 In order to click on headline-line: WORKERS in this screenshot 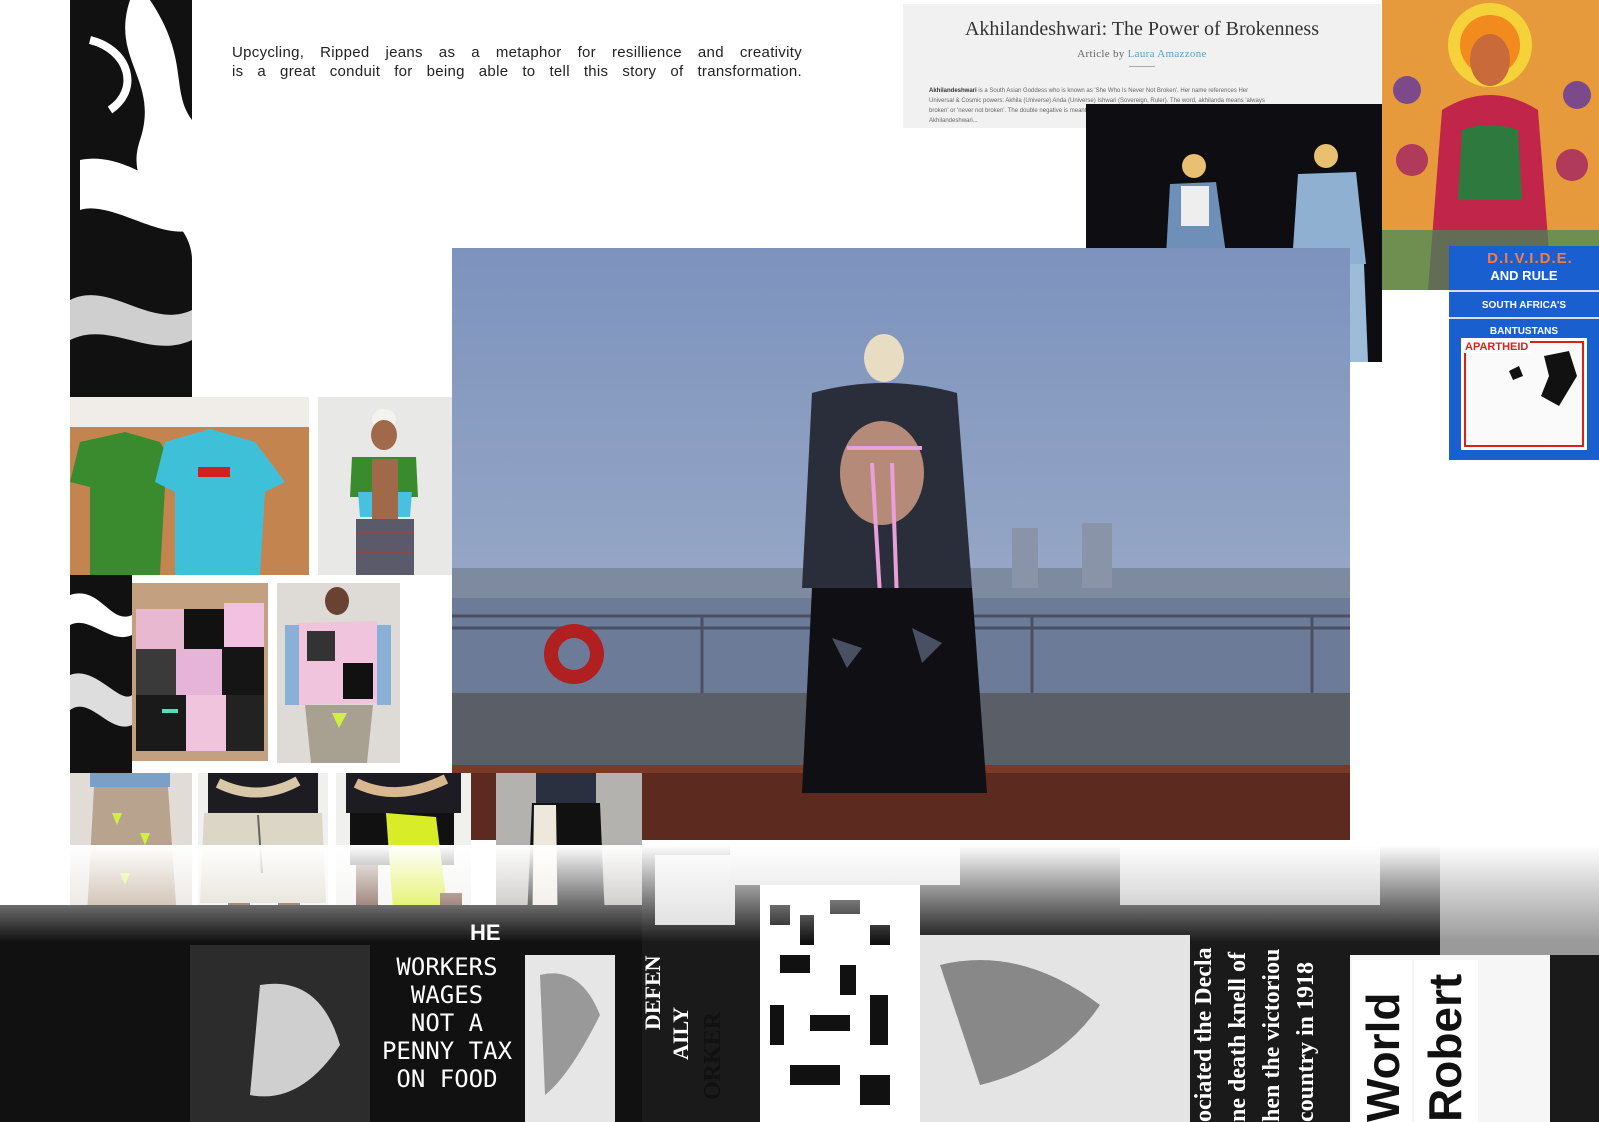, I will do `click(447, 967)`.